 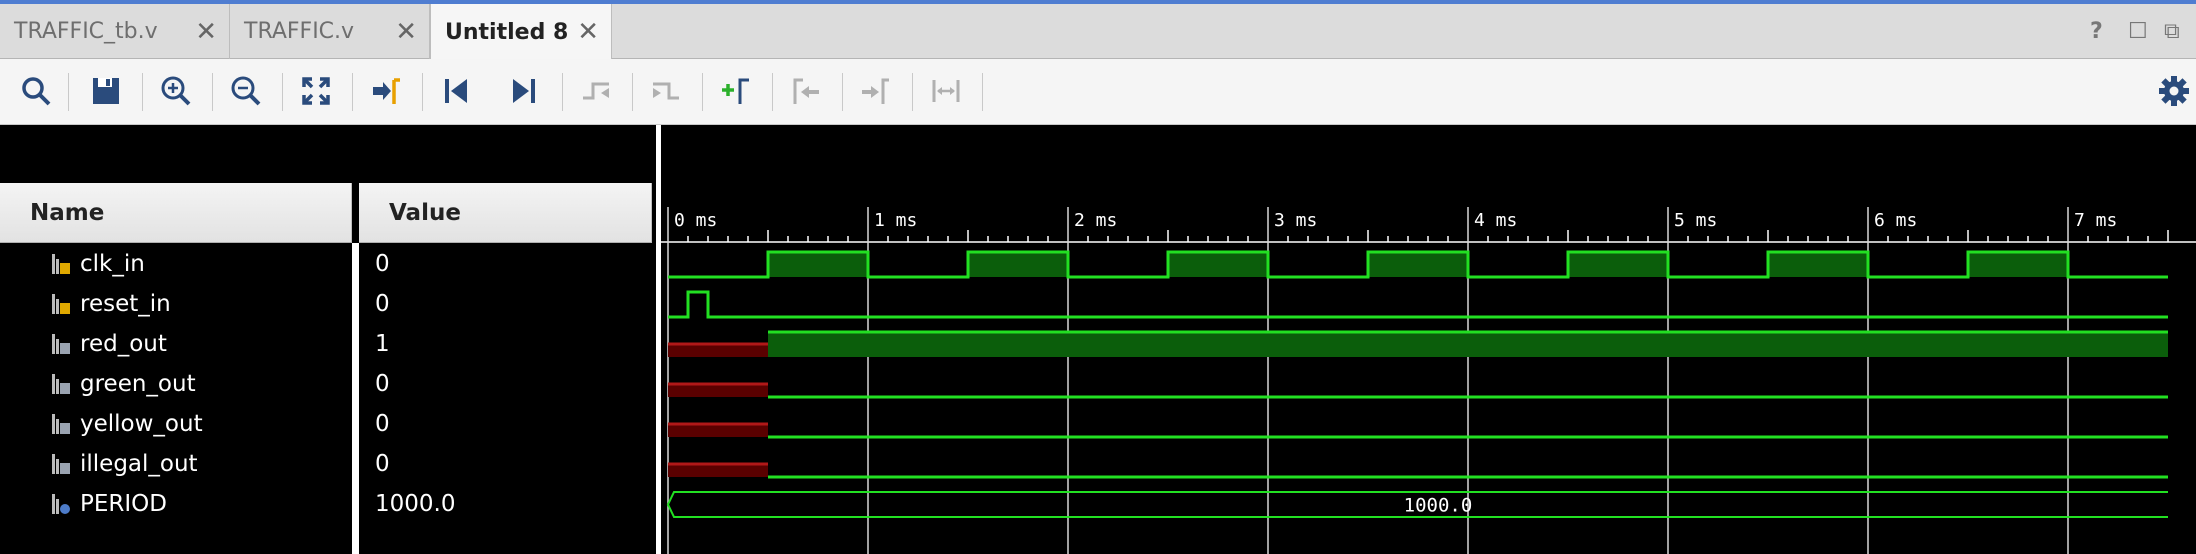 I want to click on go-to-last-time-icon, so click(x=524, y=91).